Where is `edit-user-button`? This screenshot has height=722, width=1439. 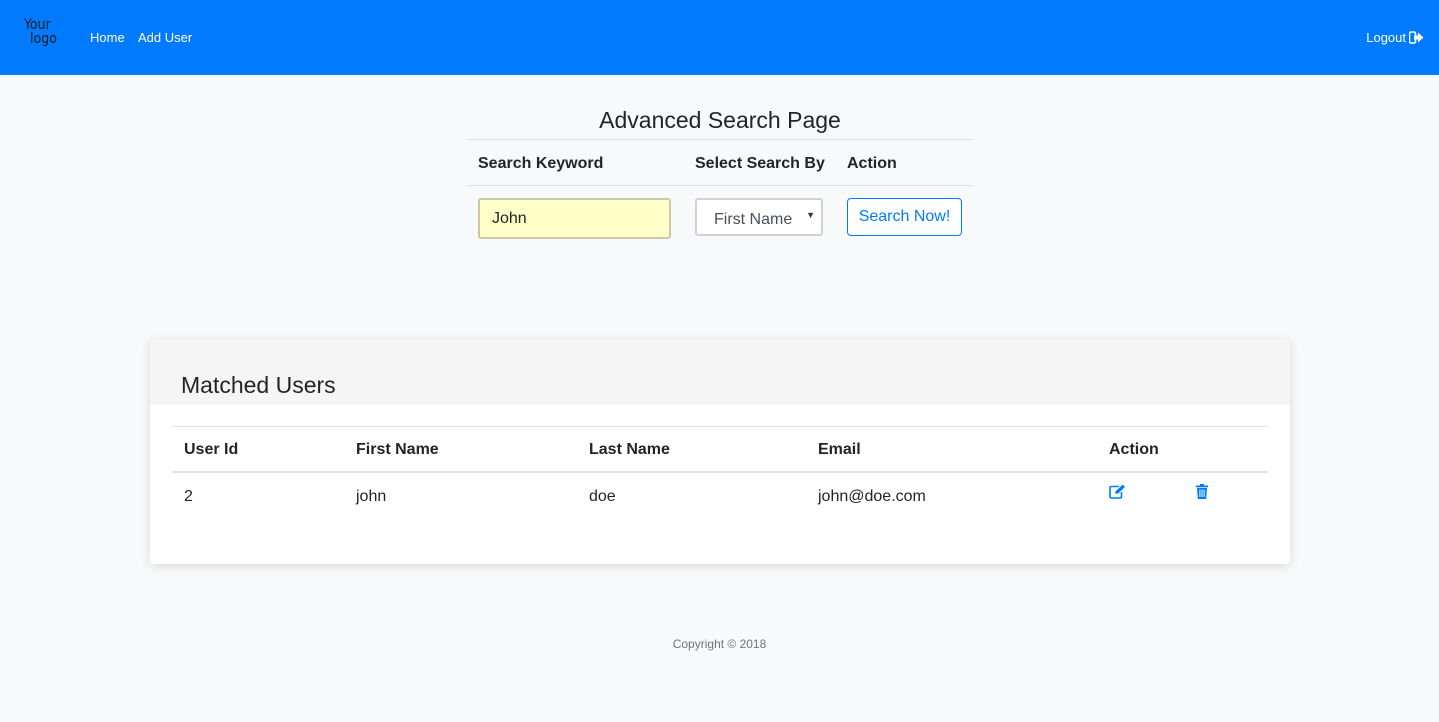 edit-user-button is located at coordinates (1117, 494).